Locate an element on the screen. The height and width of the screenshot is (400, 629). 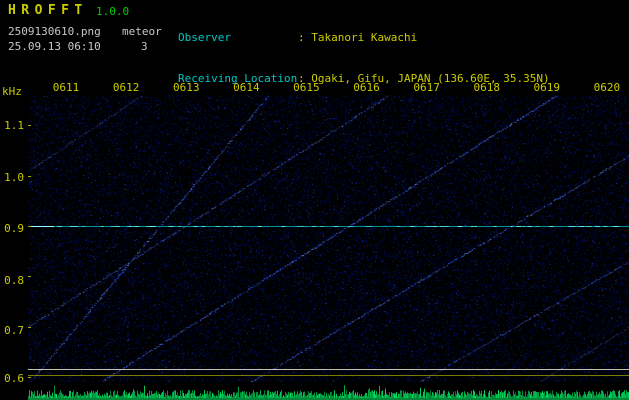
freq-tick-0_6: 0.6 is located at coordinates (14, 378).